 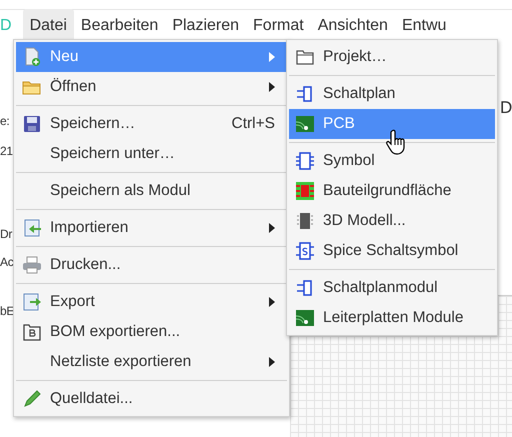 I want to click on menu-bar-item: Entwu, so click(x=424, y=26).